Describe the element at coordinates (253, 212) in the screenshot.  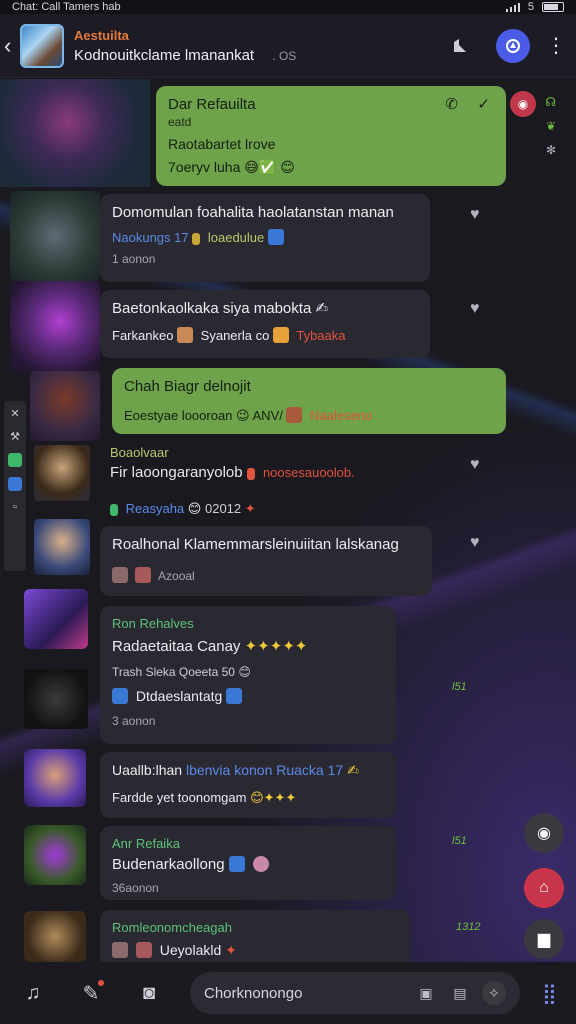
I see `message-text: Domomulan foahalita haolatanstan manan` at that location.